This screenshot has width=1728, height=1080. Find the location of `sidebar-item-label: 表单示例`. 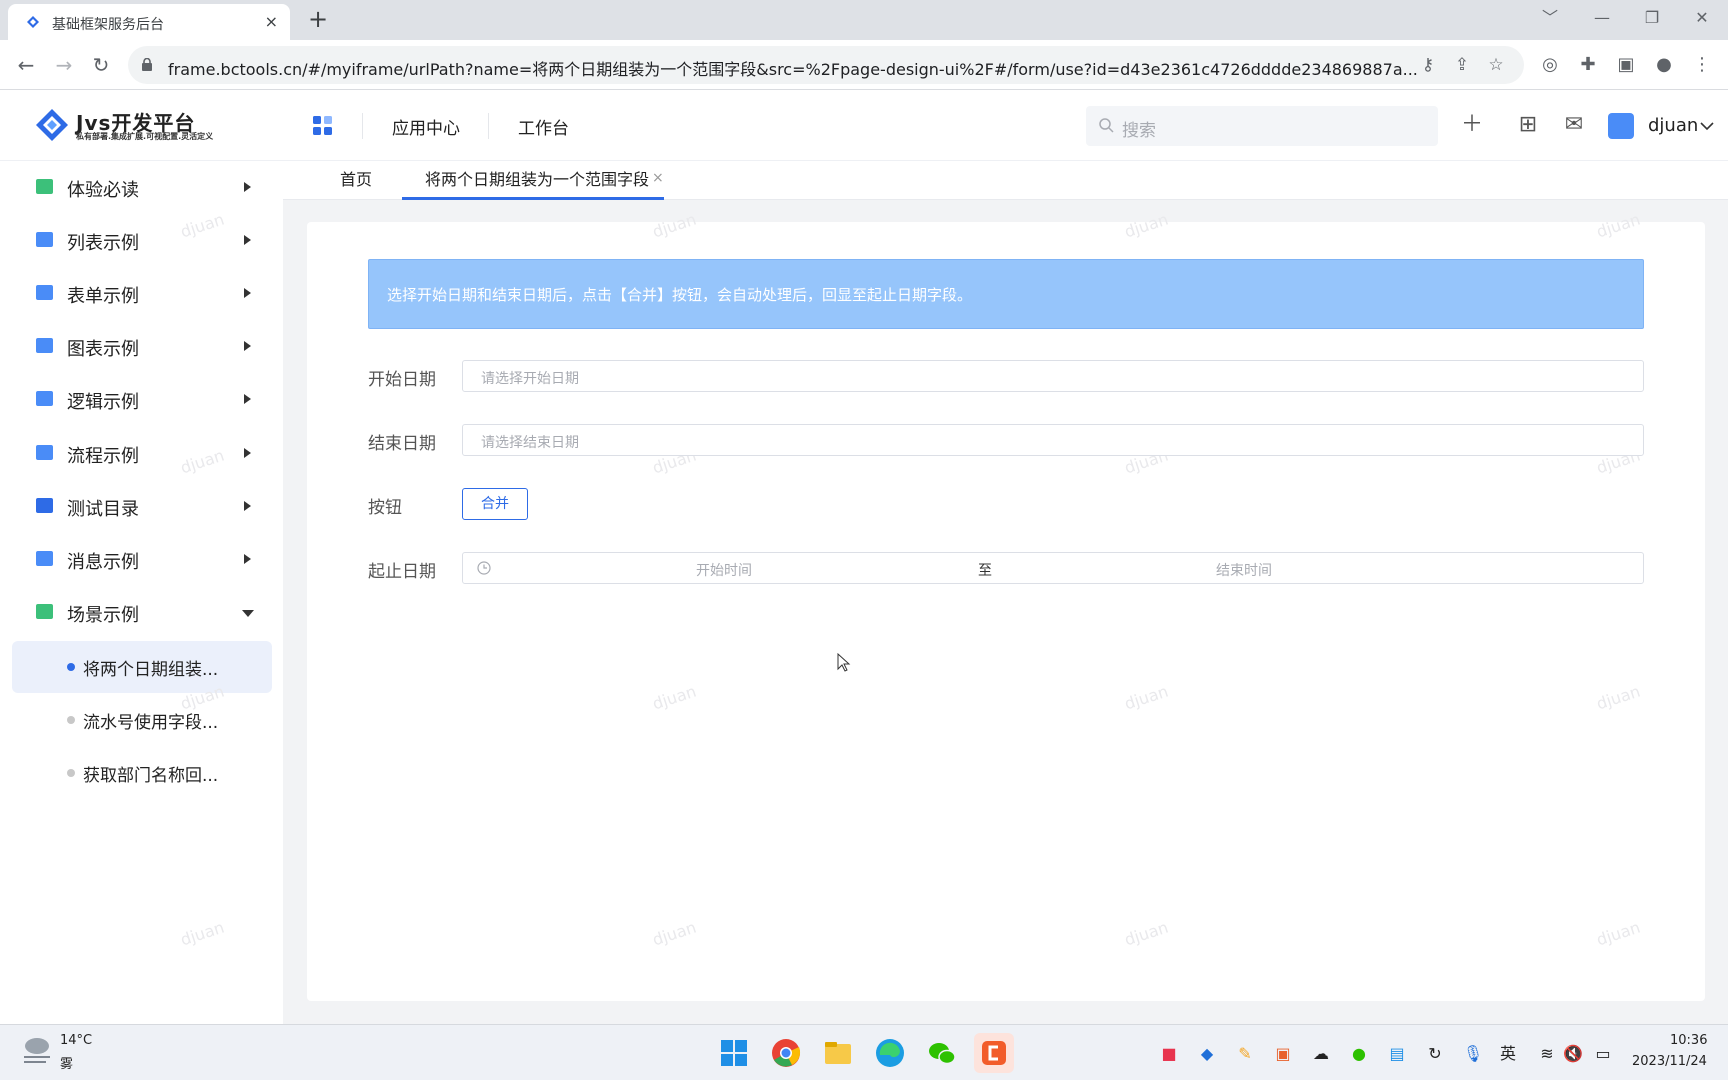

sidebar-item-label: 表单示例 is located at coordinates (103, 296).